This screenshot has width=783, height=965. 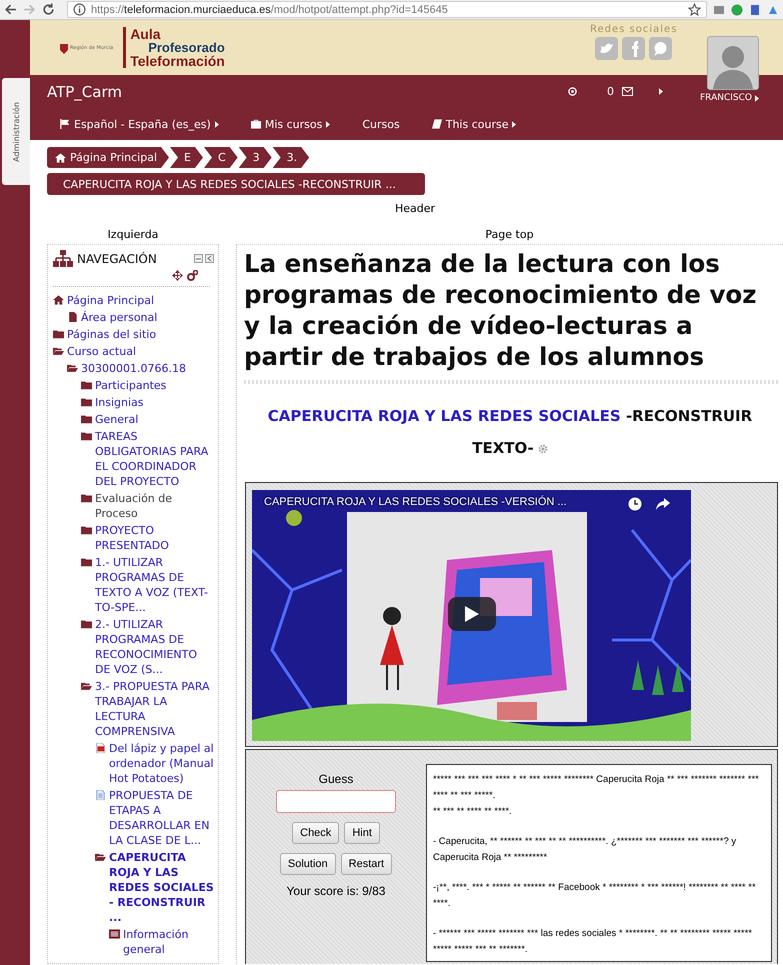 What do you see at coordinates (119, 402) in the screenshot?
I see `nav-link: Insignias` at bounding box center [119, 402].